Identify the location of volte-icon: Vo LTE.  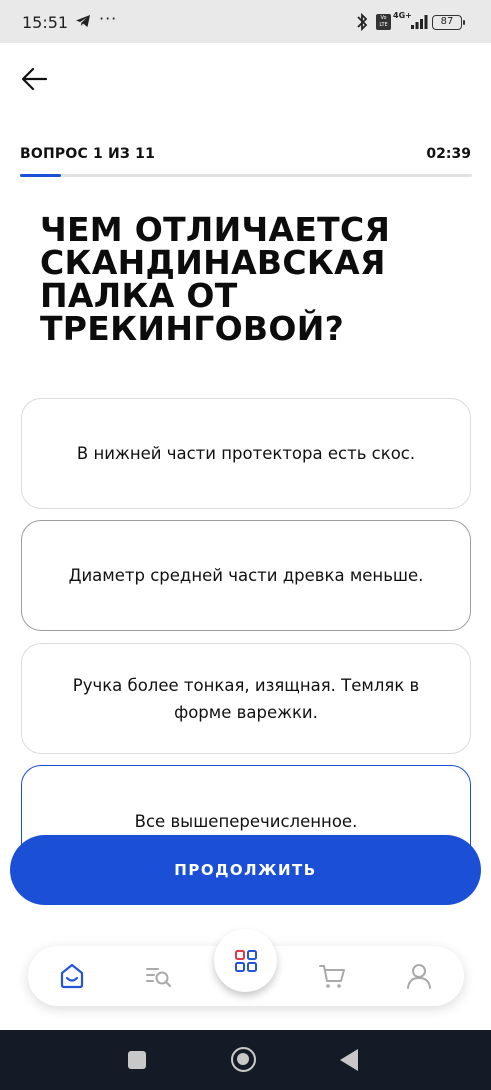
(383, 22).